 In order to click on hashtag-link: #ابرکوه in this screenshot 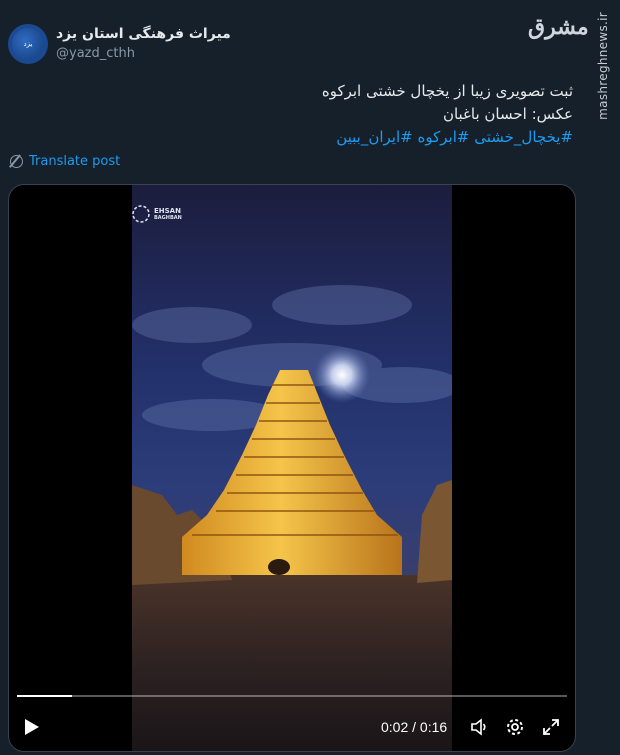, I will do `click(444, 137)`.